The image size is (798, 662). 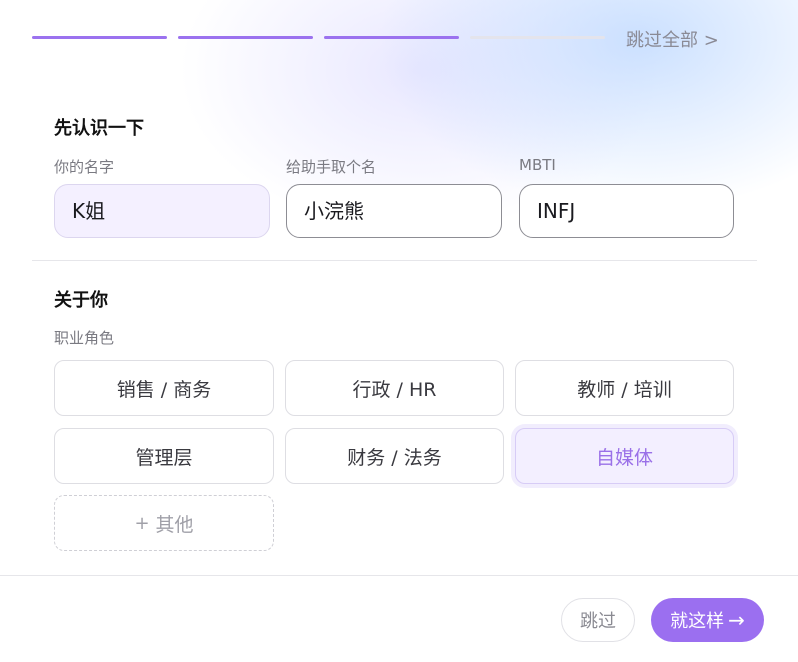 What do you see at coordinates (394, 260) in the screenshot?
I see `section-divider` at bounding box center [394, 260].